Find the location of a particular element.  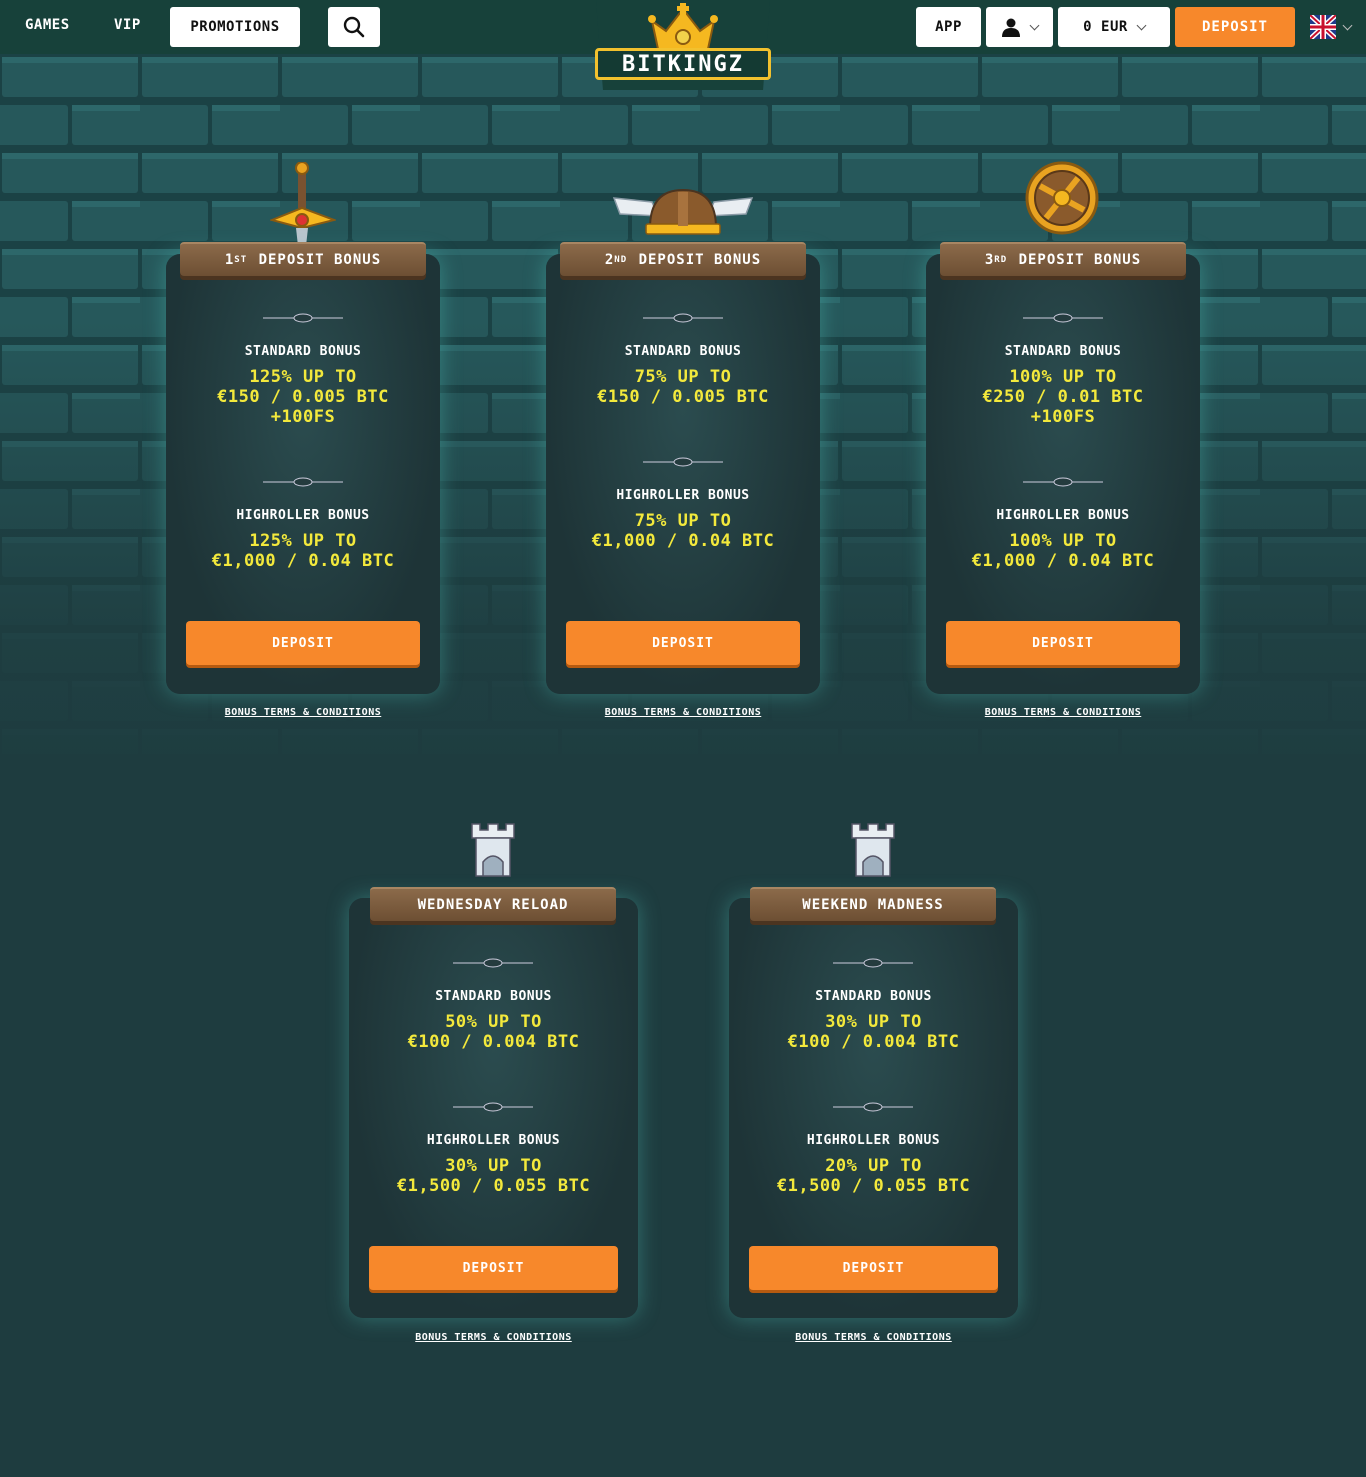

highroller-bonus-amount: 30% UP TO €1,500 / 0.055 BTC is located at coordinates (493, 1176).